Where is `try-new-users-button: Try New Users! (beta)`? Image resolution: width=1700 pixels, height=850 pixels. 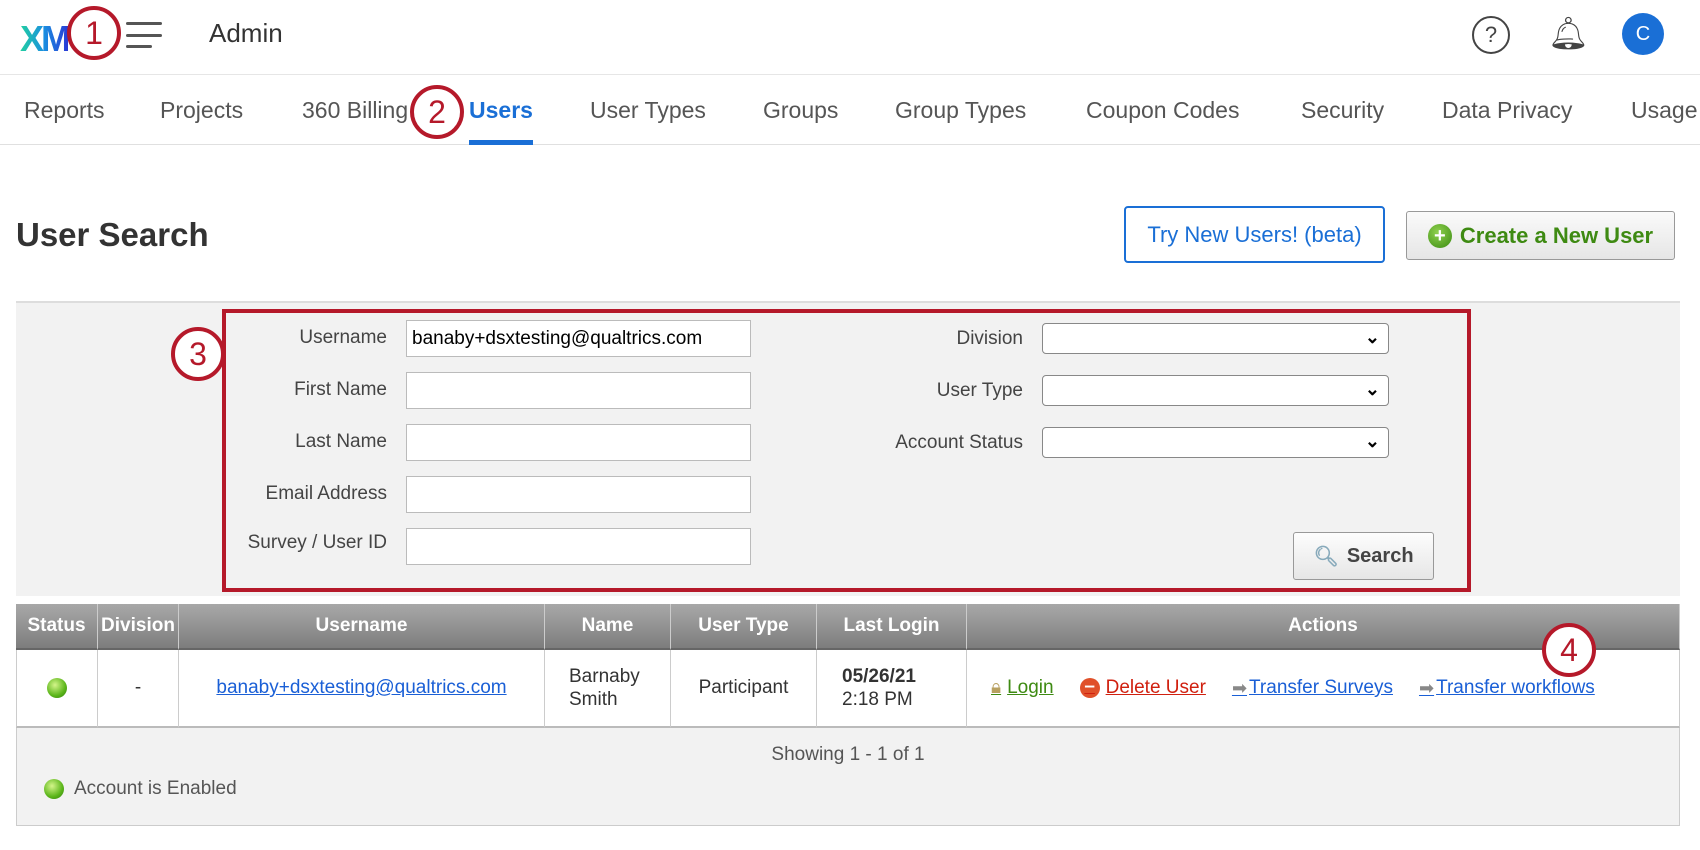 try-new-users-button: Try New Users! (beta) is located at coordinates (1254, 234).